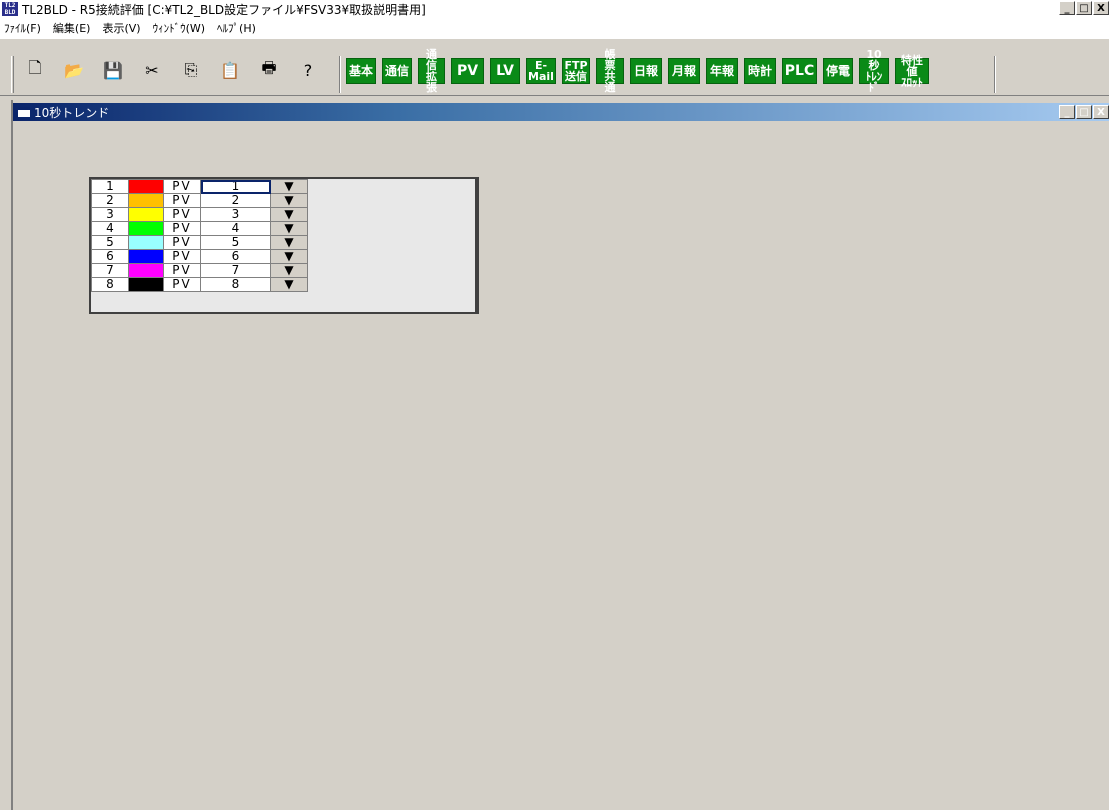 This screenshot has height=810, width=1109. Describe the element at coordinates (110, 270) in the screenshot. I see `channel-number: 7` at that location.